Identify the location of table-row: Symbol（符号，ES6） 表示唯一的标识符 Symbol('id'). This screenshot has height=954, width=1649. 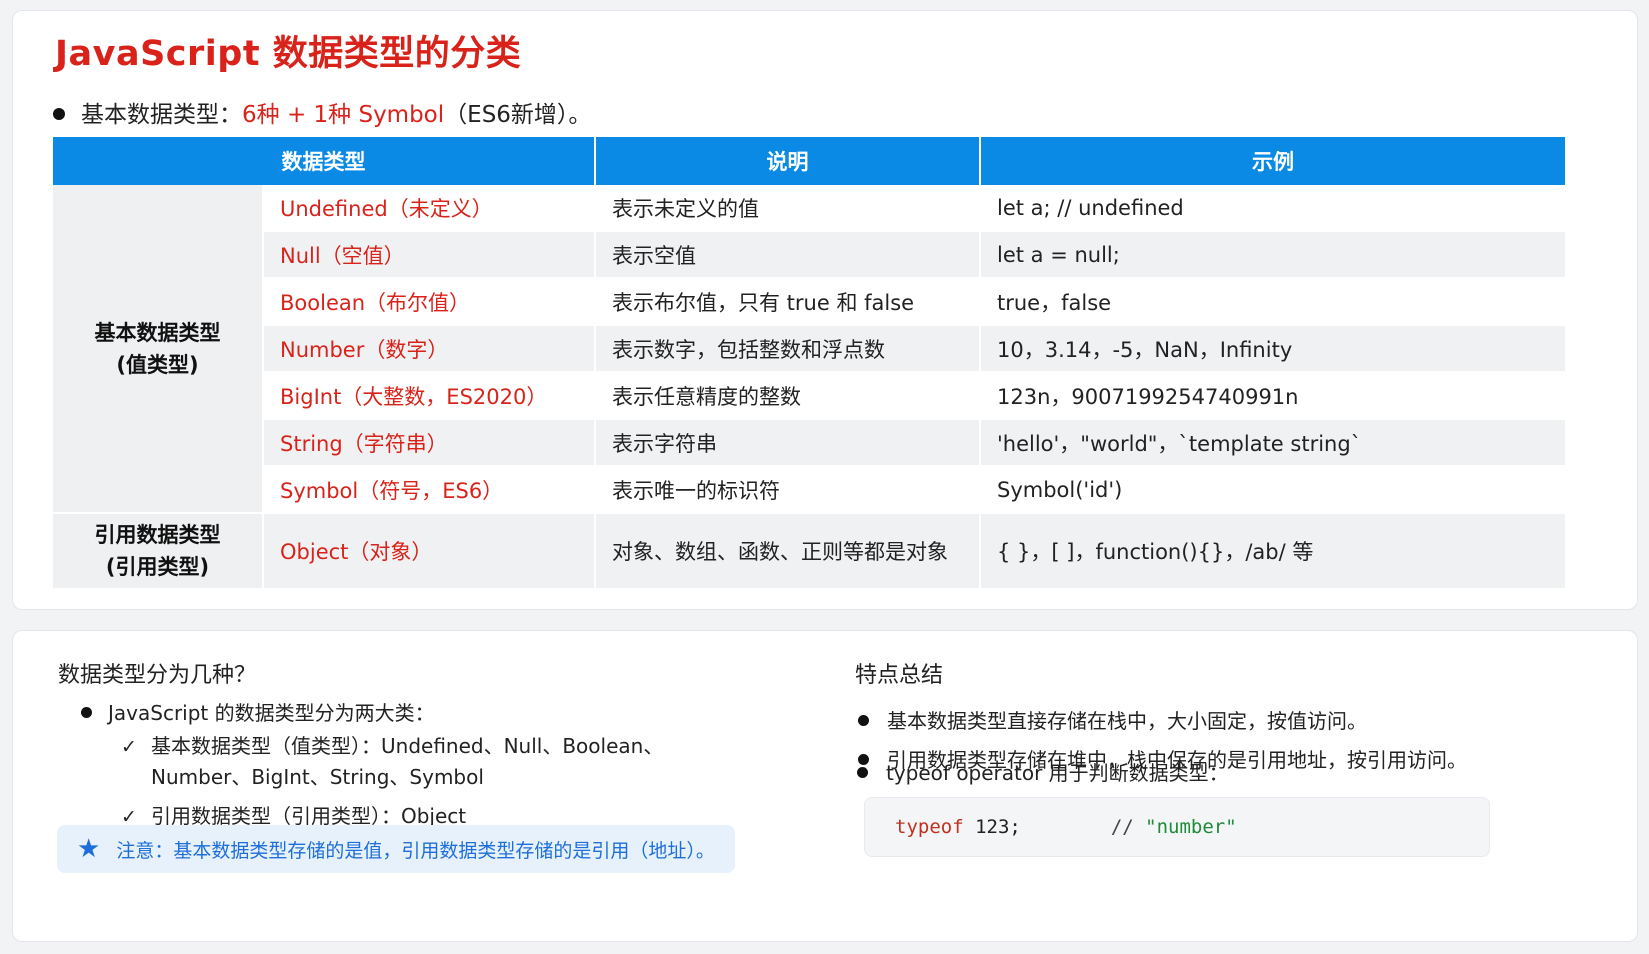
(809, 490).